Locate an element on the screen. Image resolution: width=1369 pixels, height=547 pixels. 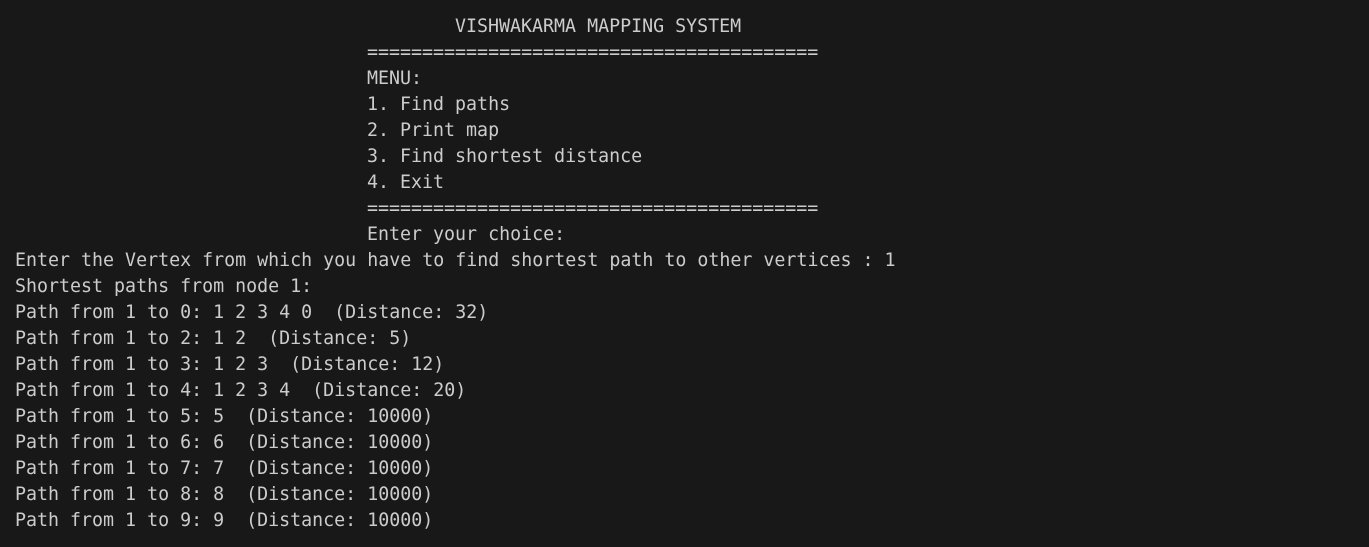
path-line: Path from 1 to 2: 1 2 (Distance: 5) is located at coordinates (213, 338).